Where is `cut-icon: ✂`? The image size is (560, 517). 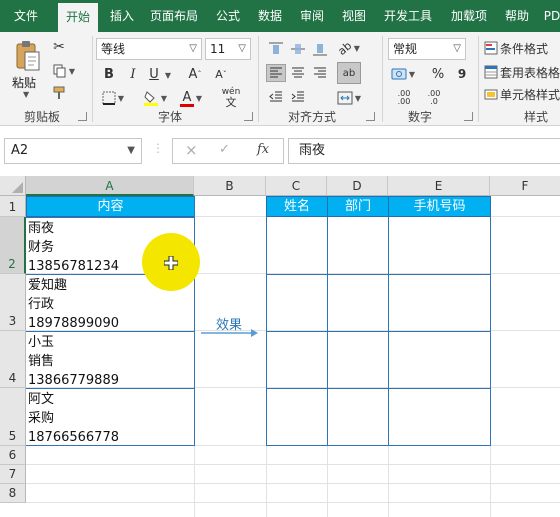 cut-icon: ✂ is located at coordinates (59, 47).